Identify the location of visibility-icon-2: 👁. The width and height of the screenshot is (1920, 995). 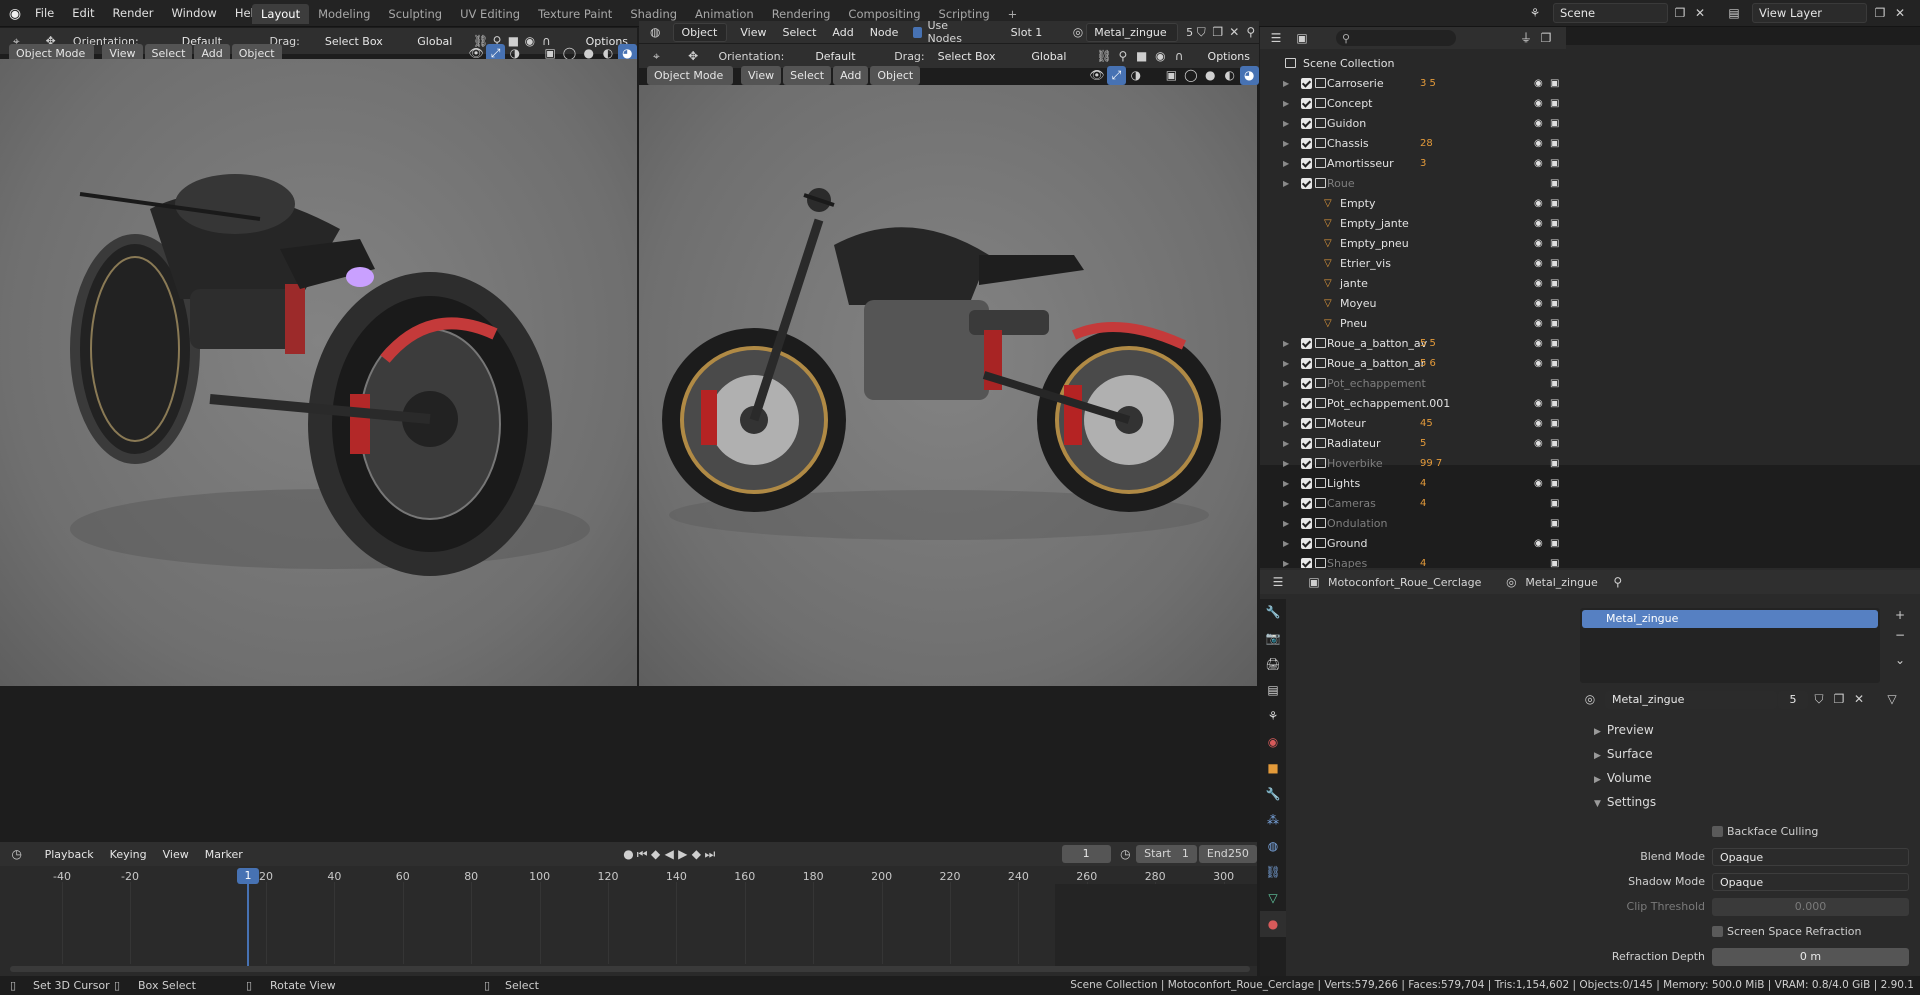
(1096, 75).